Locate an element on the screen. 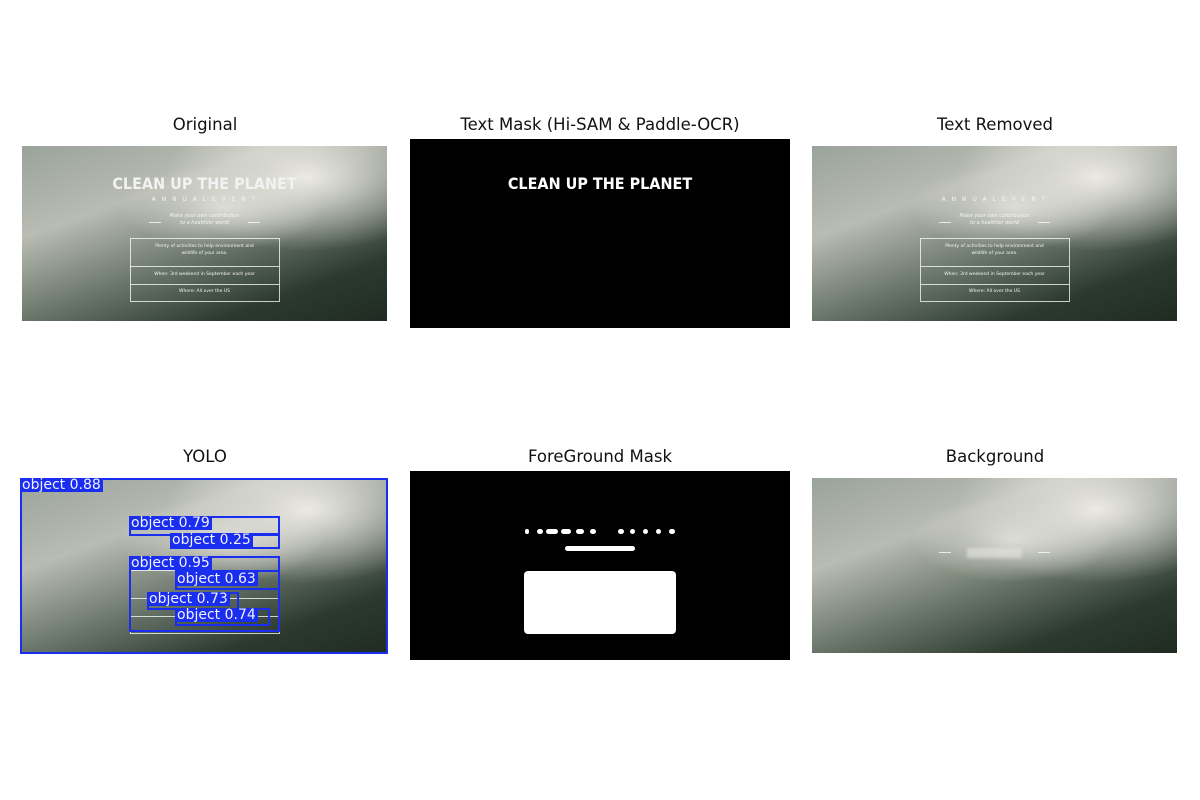 This screenshot has width=1200, height=800. title-text-removed: Text Removed is located at coordinates (995, 124).